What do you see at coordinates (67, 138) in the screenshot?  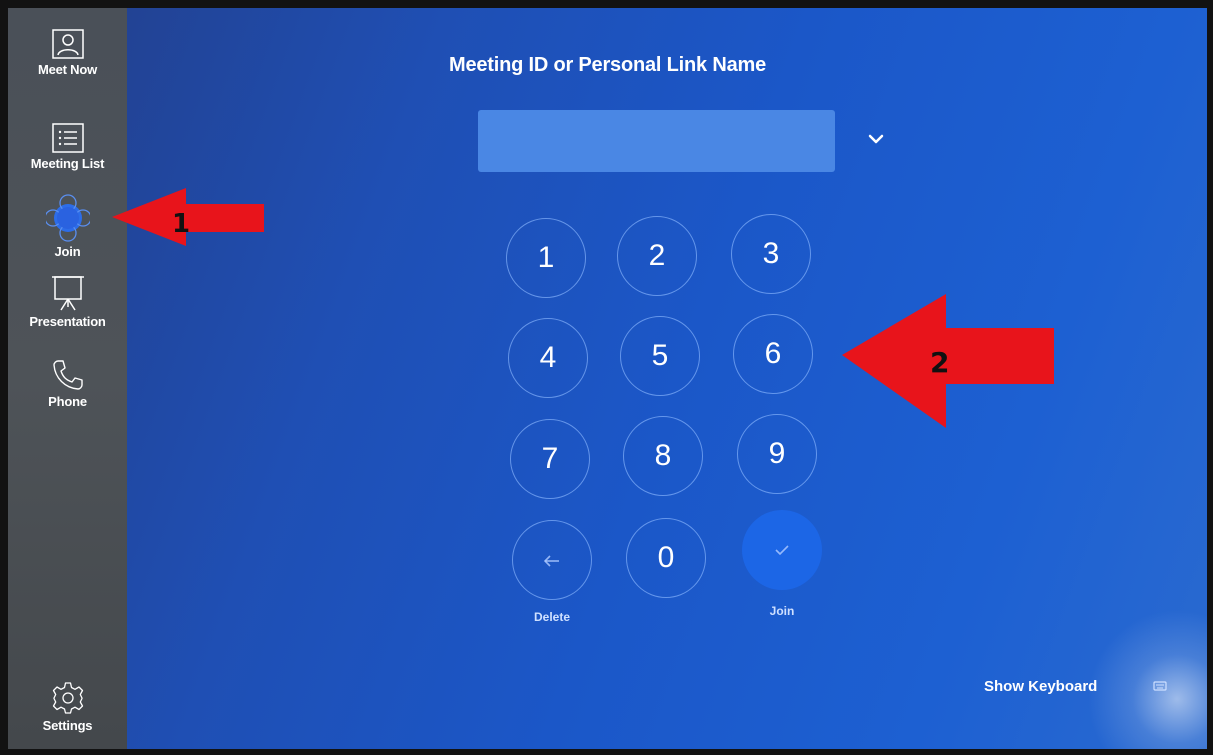 I see `list-icon` at bounding box center [67, 138].